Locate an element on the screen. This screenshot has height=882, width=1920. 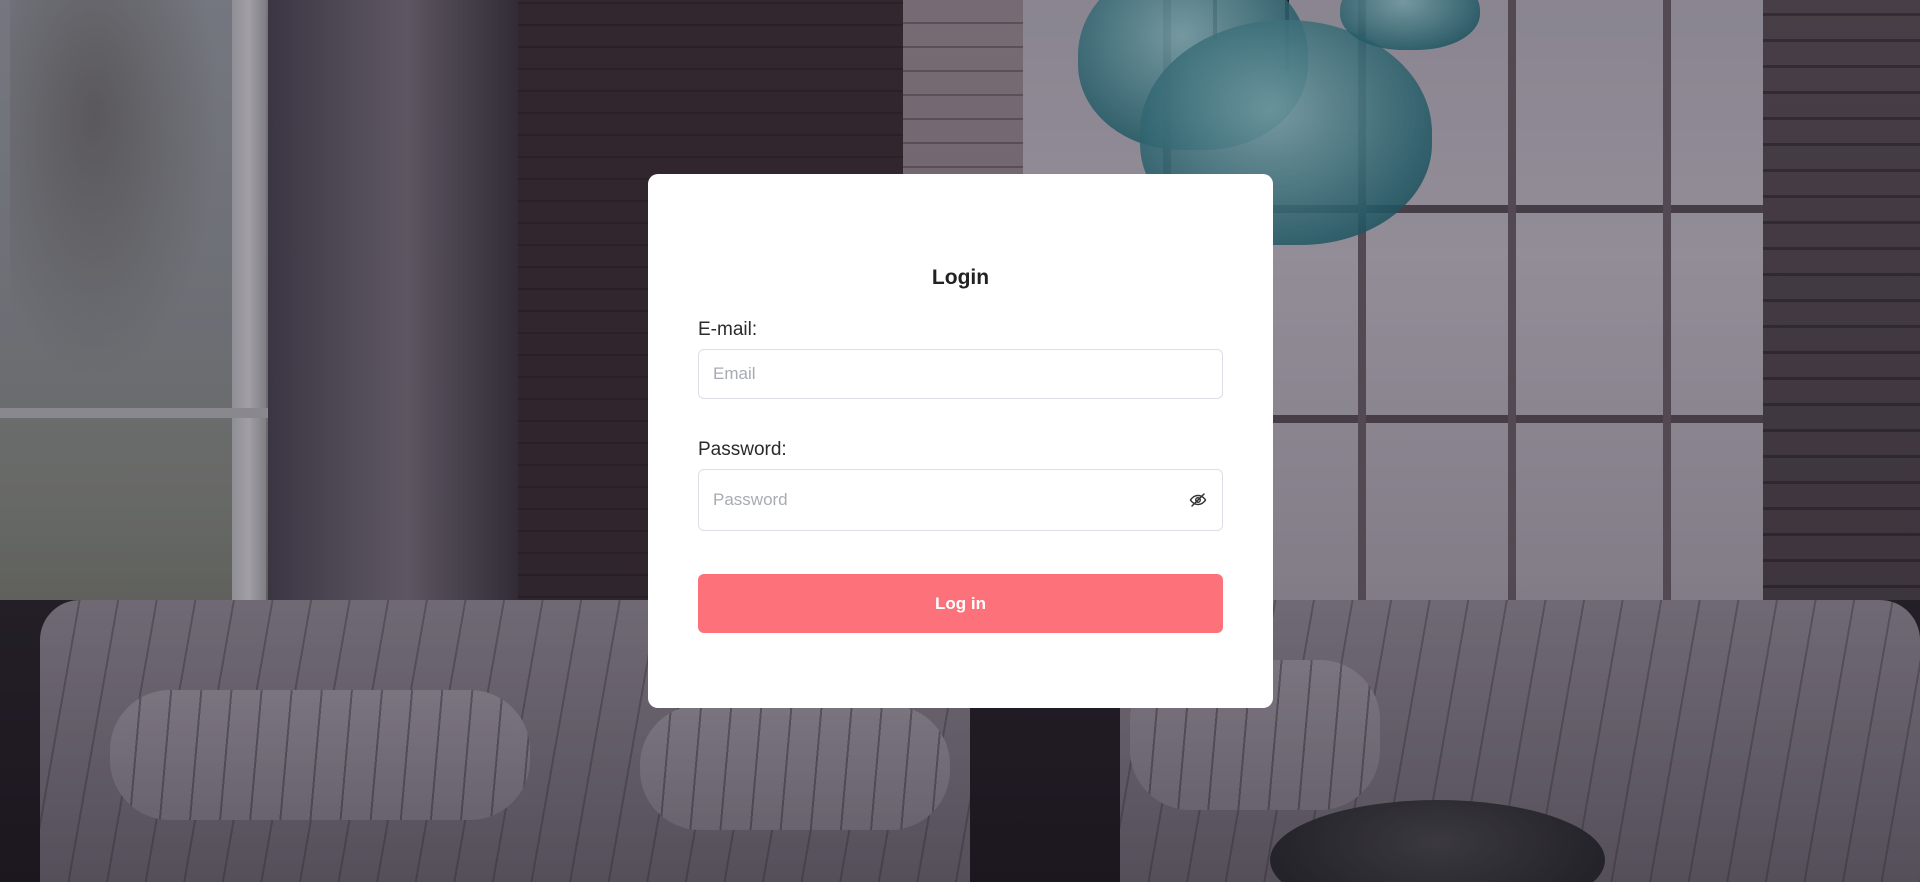
password-input is located at coordinates (960, 500).